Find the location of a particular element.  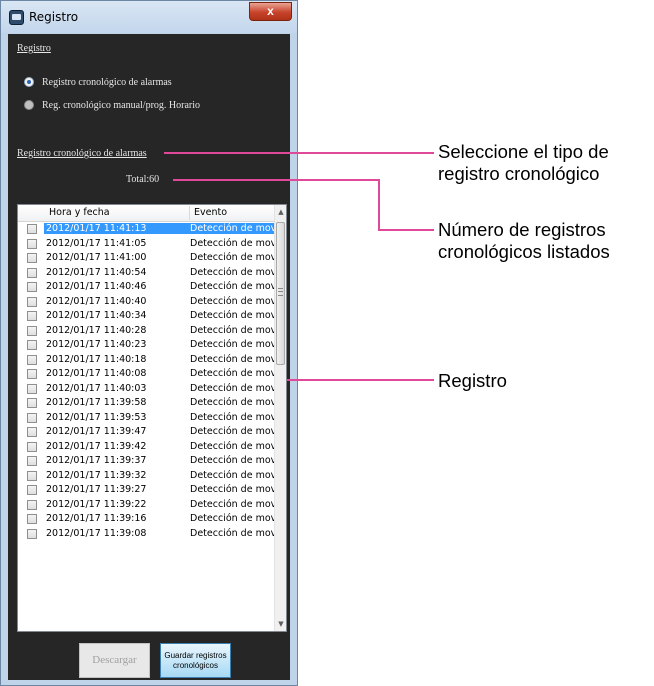

annotation-line: Número de registros is located at coordinates (522, 229).